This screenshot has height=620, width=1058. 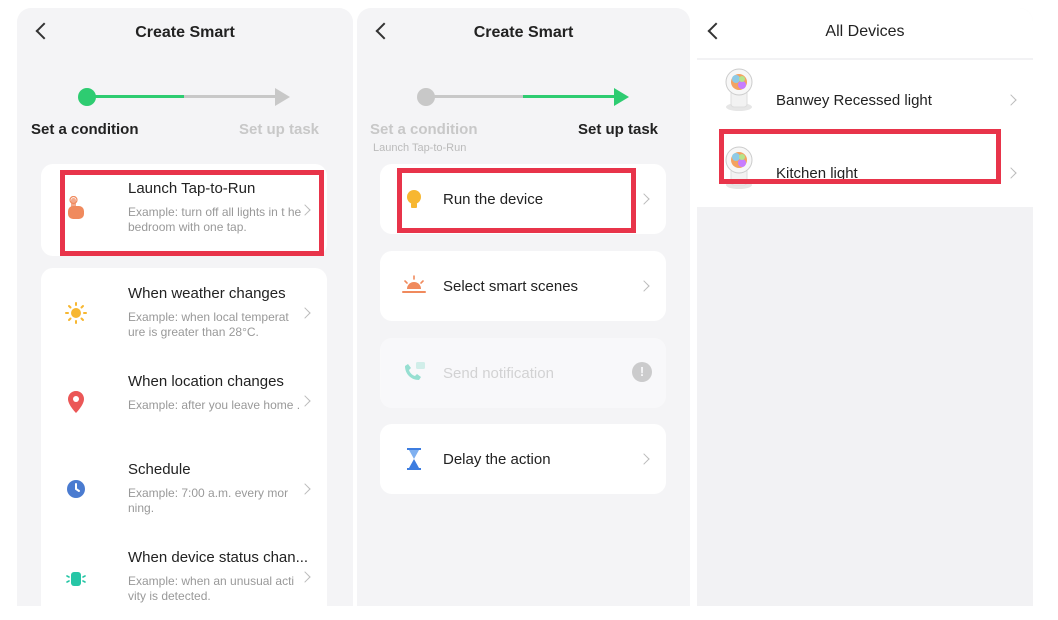 I want to click on step-indicator: Set a condition Set up task, so click(x=185, y=118).